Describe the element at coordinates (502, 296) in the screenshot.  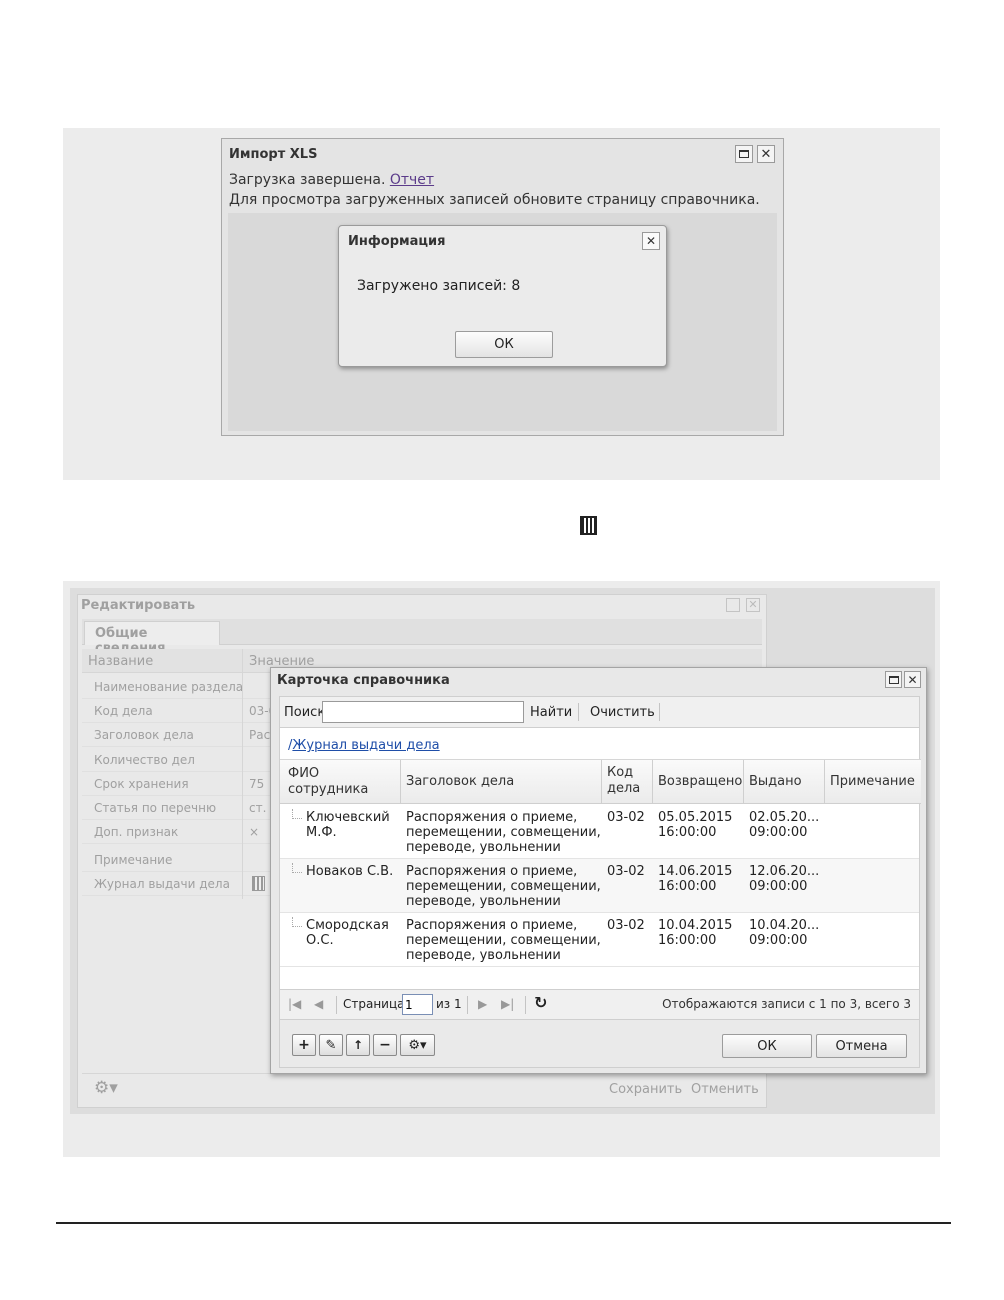
I see `info-dialog: Информация ✕ Загружено записей: 8 ОК` at that location.